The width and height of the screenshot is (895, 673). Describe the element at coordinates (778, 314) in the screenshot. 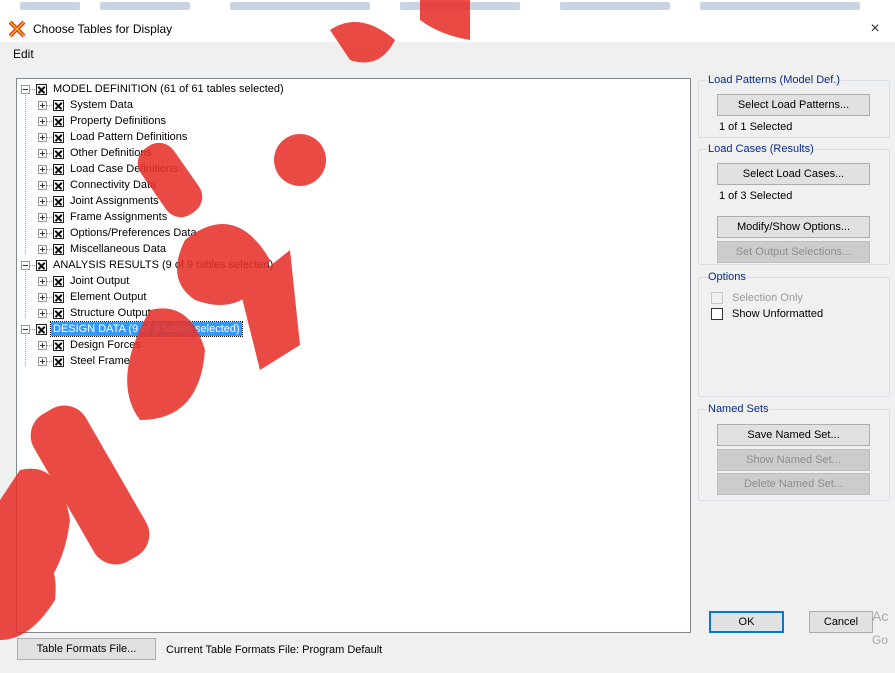

I see `show-unformatted-label: Show Unformatted` at that location.